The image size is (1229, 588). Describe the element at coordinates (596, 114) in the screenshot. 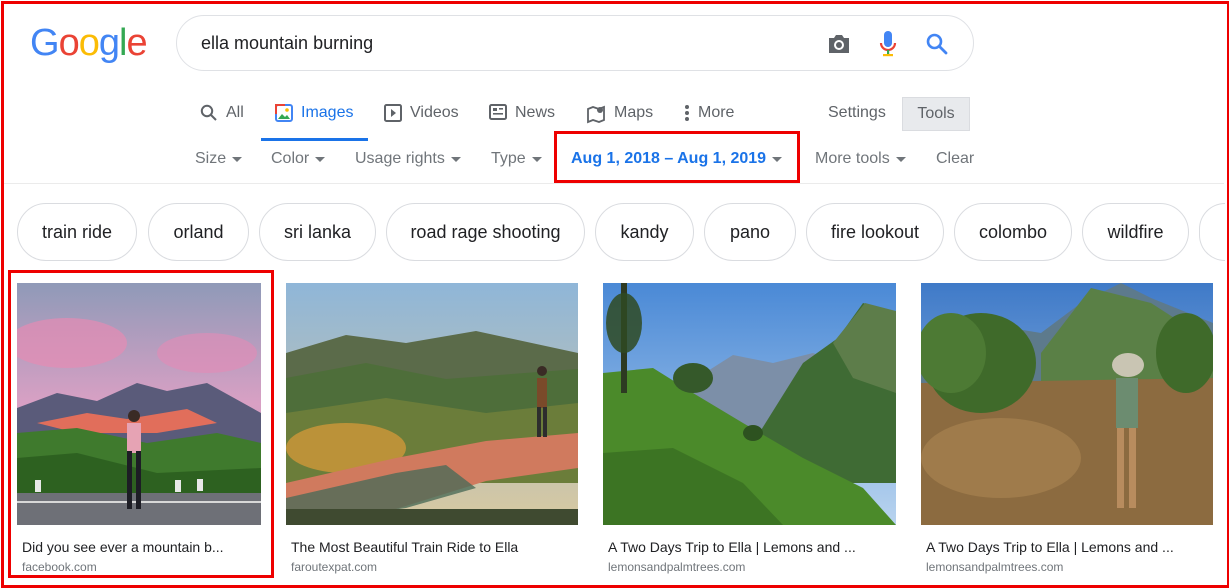

I see `map-pin-icon` at that location.